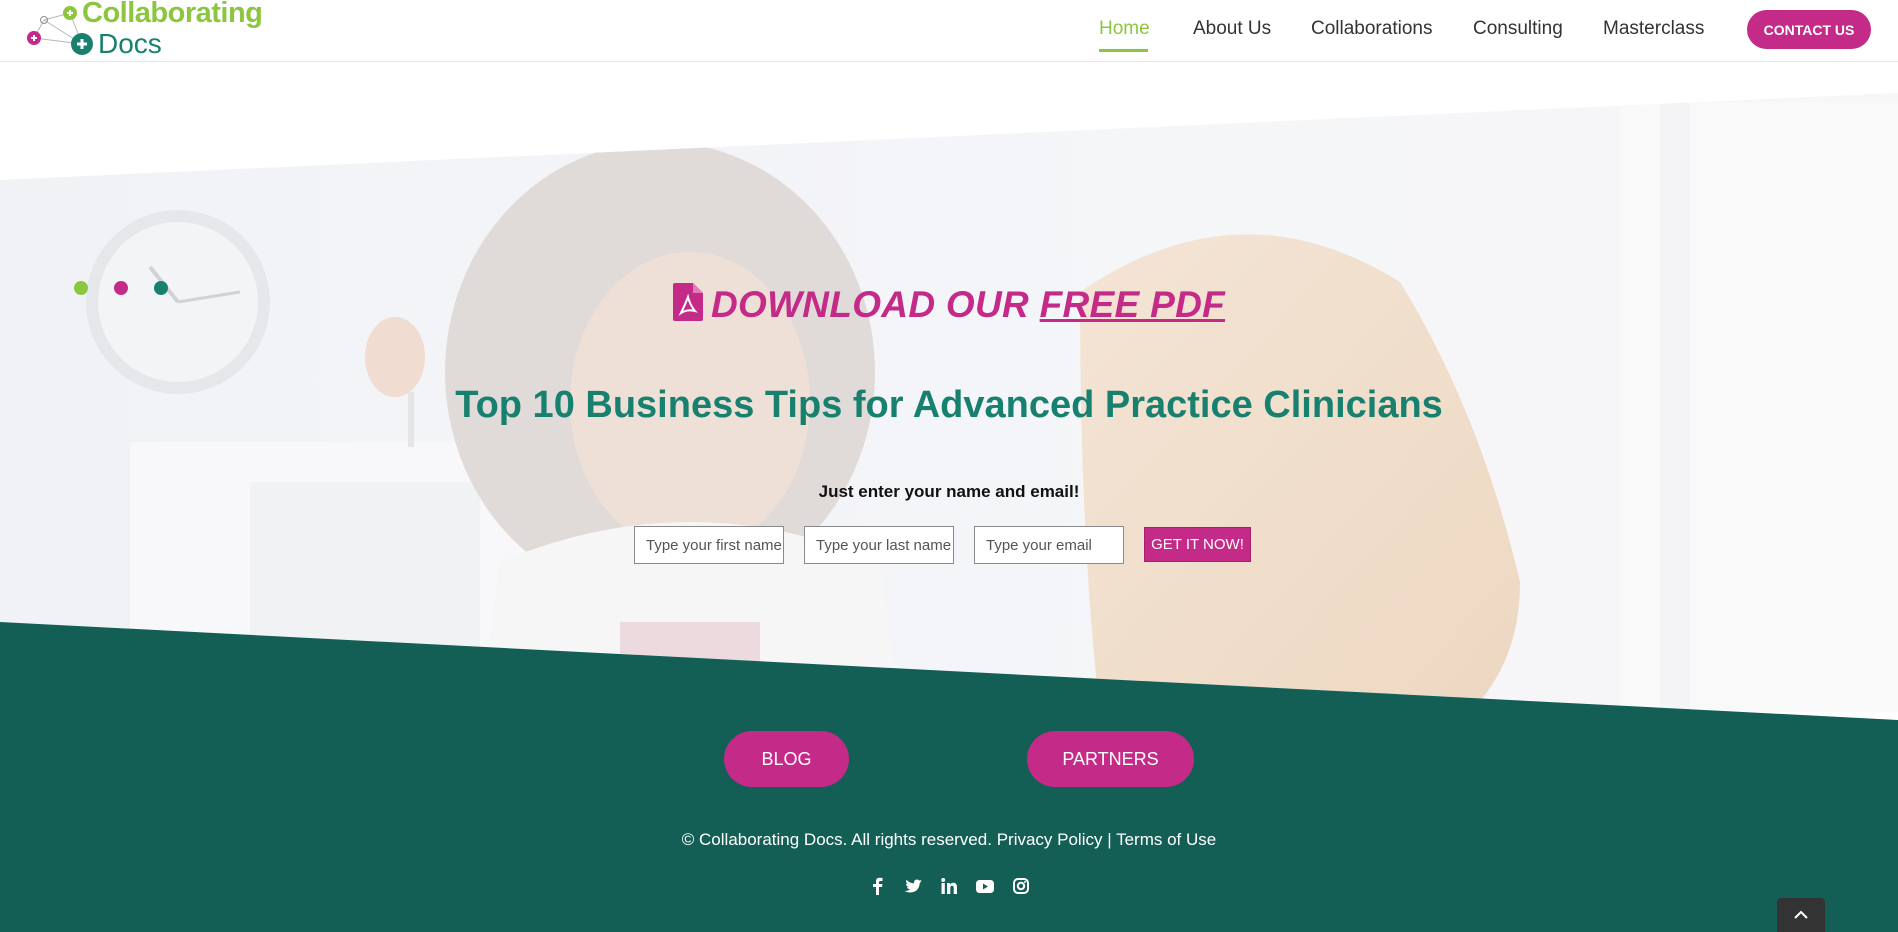  Describe the element at coordinates (1653, 29) in the screenshot. I see `nav-masterclass: Masterclass` at that location.